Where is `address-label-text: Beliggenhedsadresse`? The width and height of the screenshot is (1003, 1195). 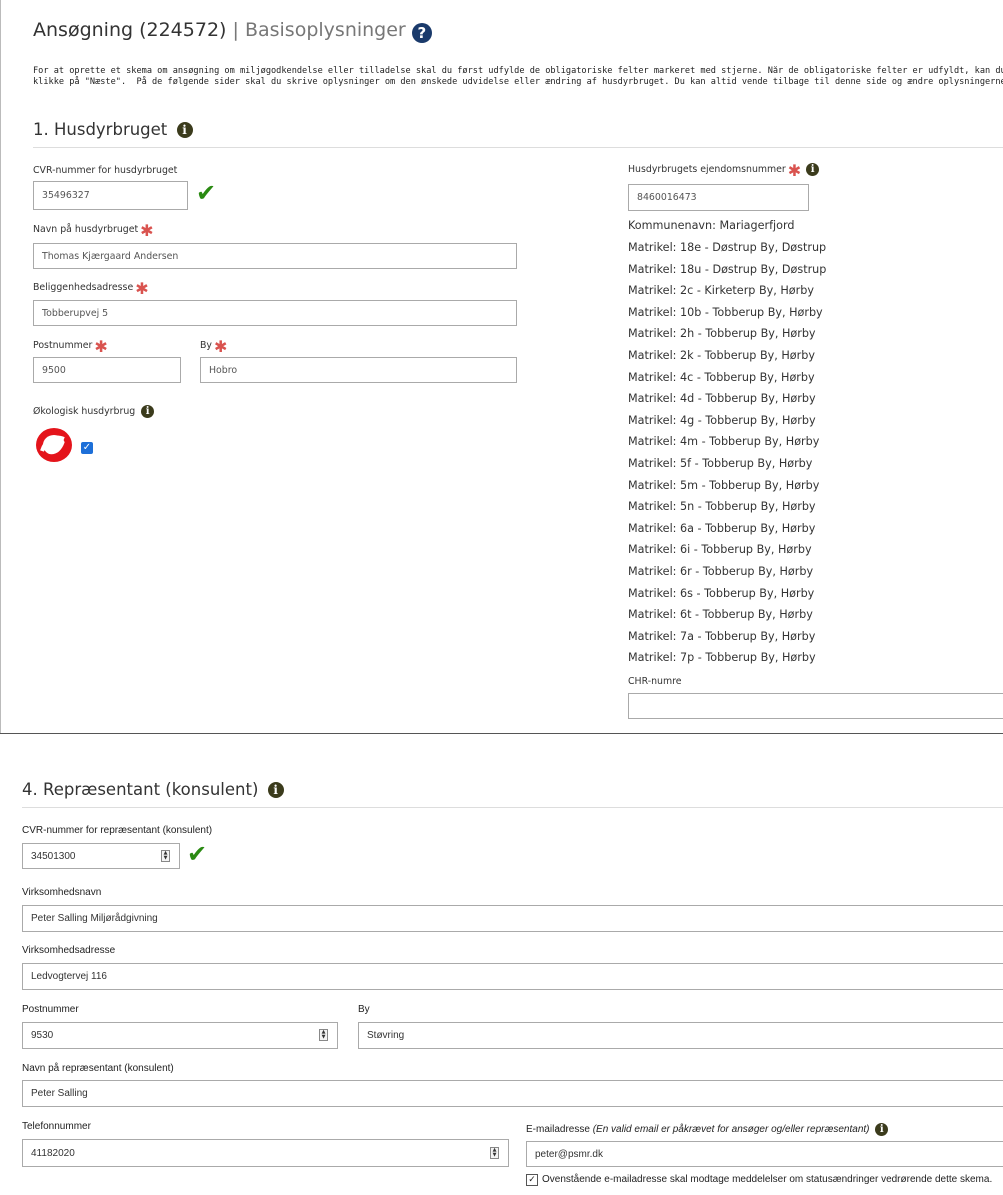
address-label-text: Beliggenhedsadresse is located at coordinates (83, 287).